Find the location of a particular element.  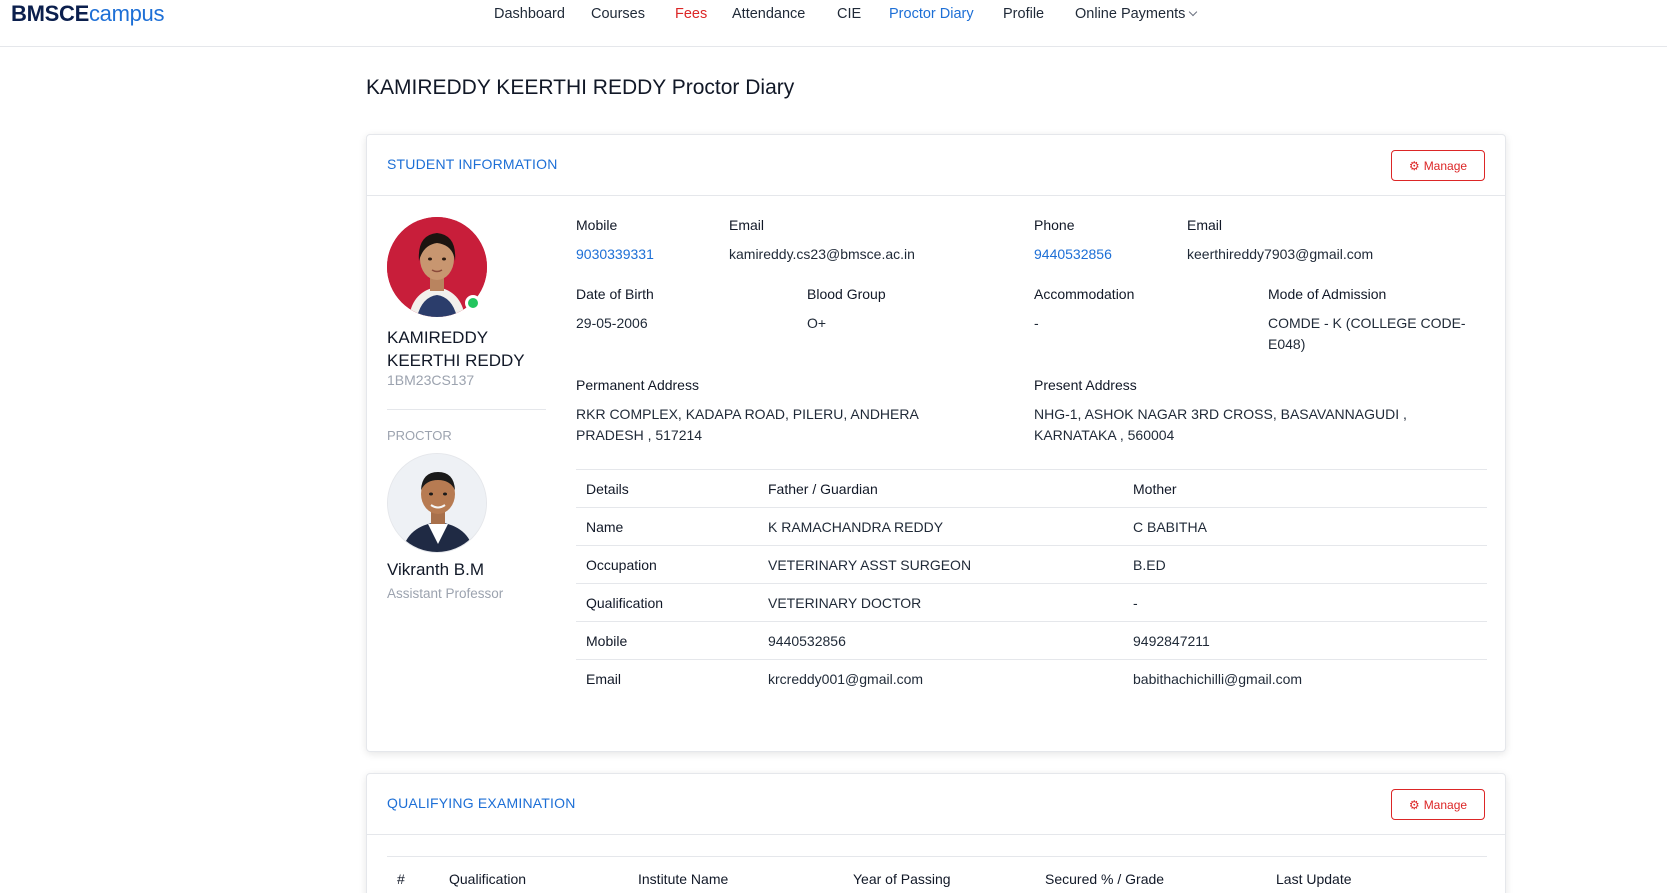

proctor-avatar is located at coordinates (437, 503).